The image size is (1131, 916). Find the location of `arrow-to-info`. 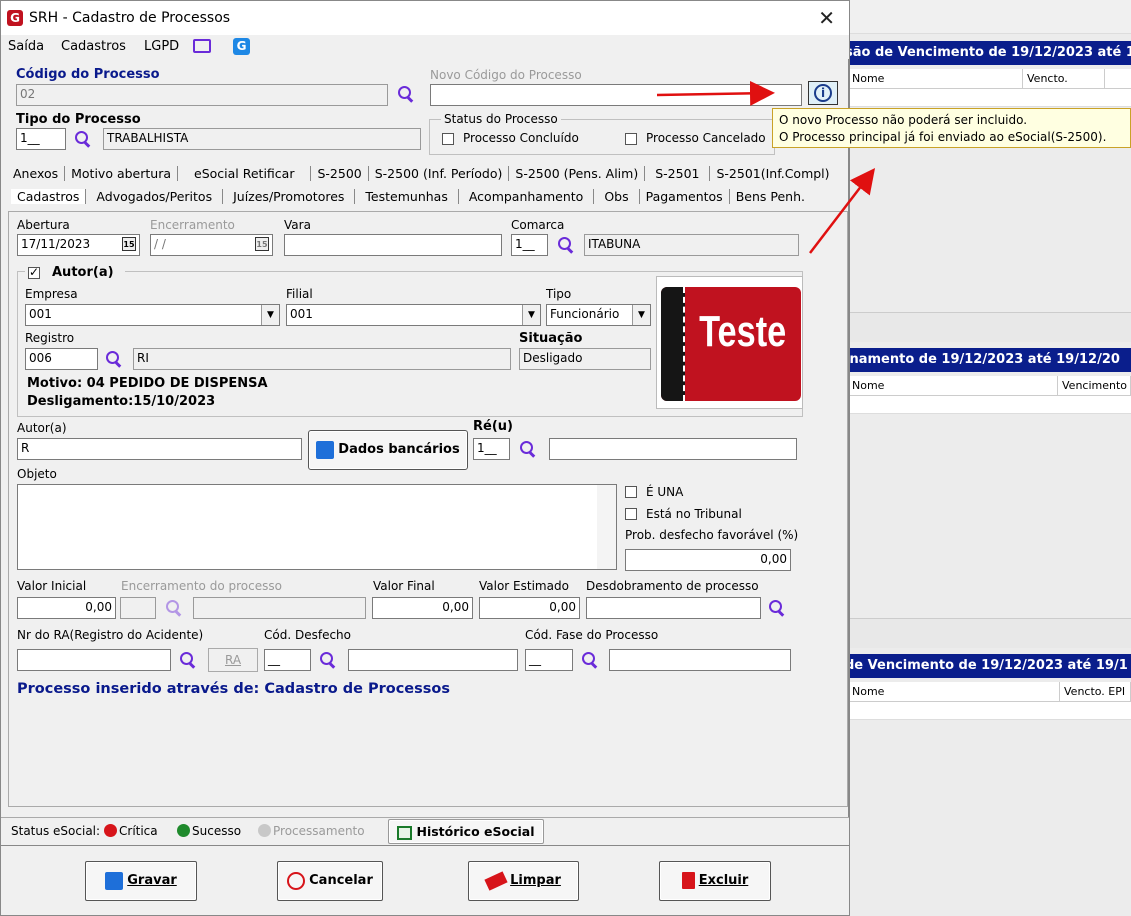

arrow-to-info is located at coordinates (715, 93).